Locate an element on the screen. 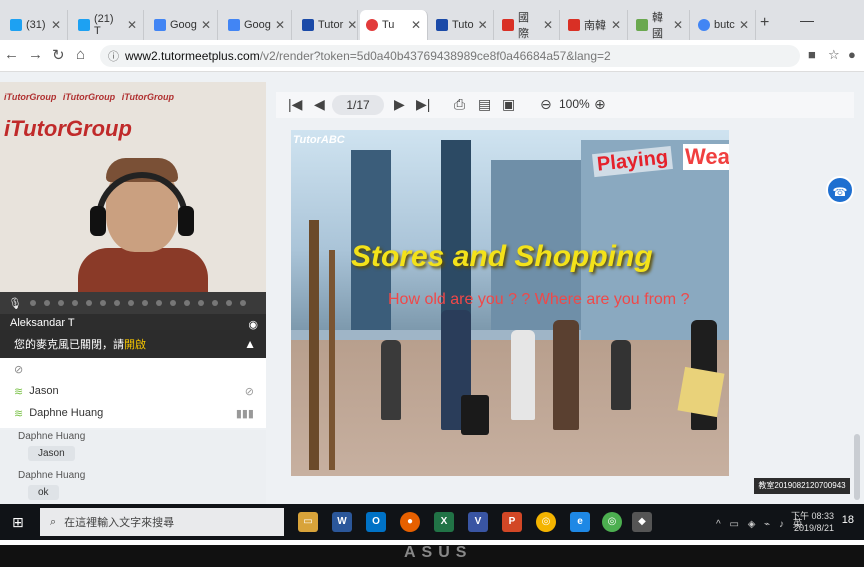 Image resolution: width=864 pixels, height=567 pixels. first-page-icon: |◀ is located at coordinates (295, 104).